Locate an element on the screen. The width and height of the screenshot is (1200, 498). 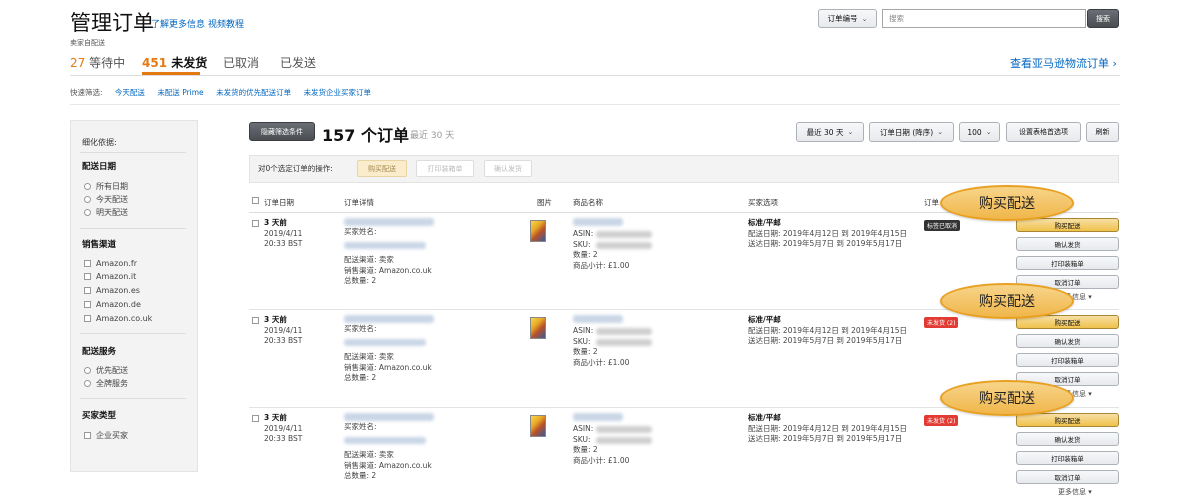
ship-date-today: 今天配送 is located at coordinates (106, 199).